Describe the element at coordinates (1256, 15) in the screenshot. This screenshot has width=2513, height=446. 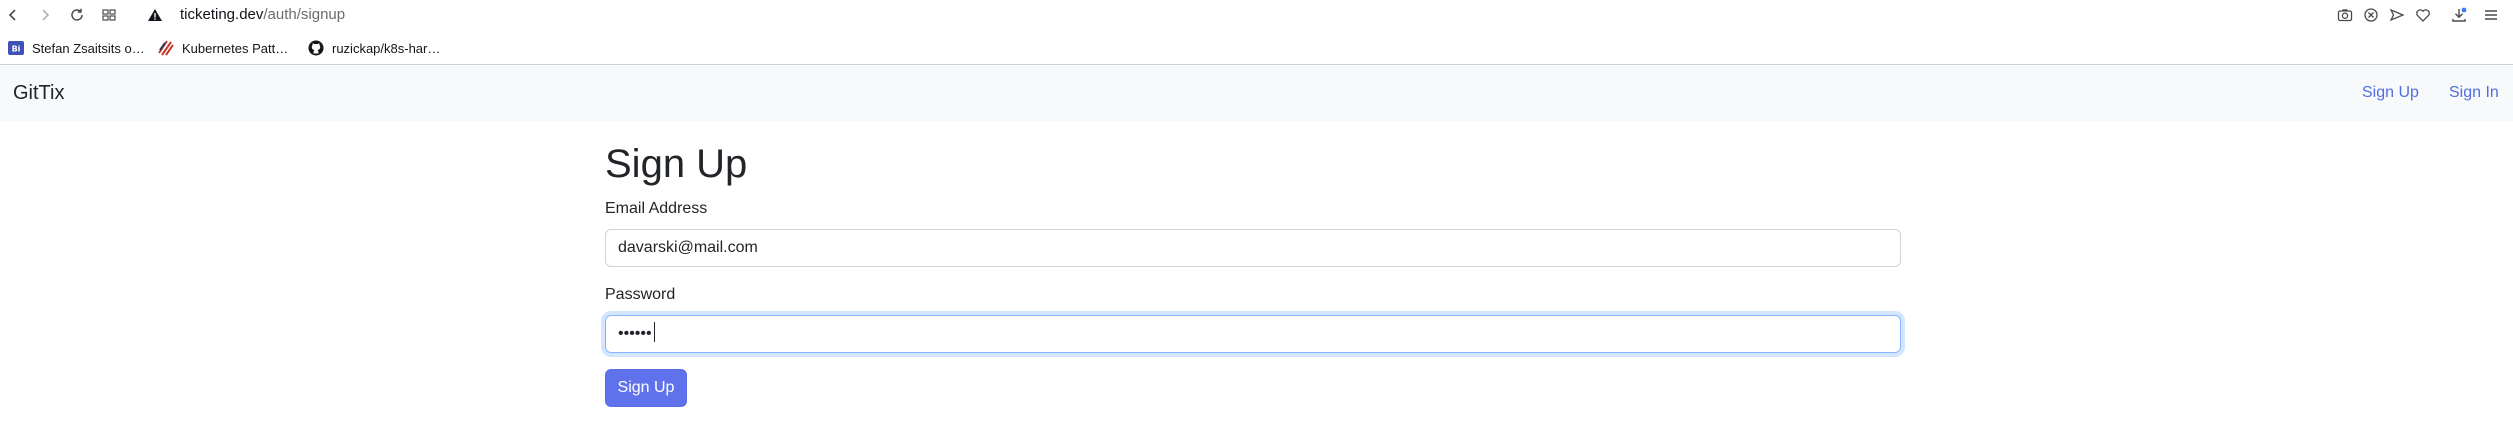
I see `browser-toolbar: ticketing.dev/auth/signup` at that location.